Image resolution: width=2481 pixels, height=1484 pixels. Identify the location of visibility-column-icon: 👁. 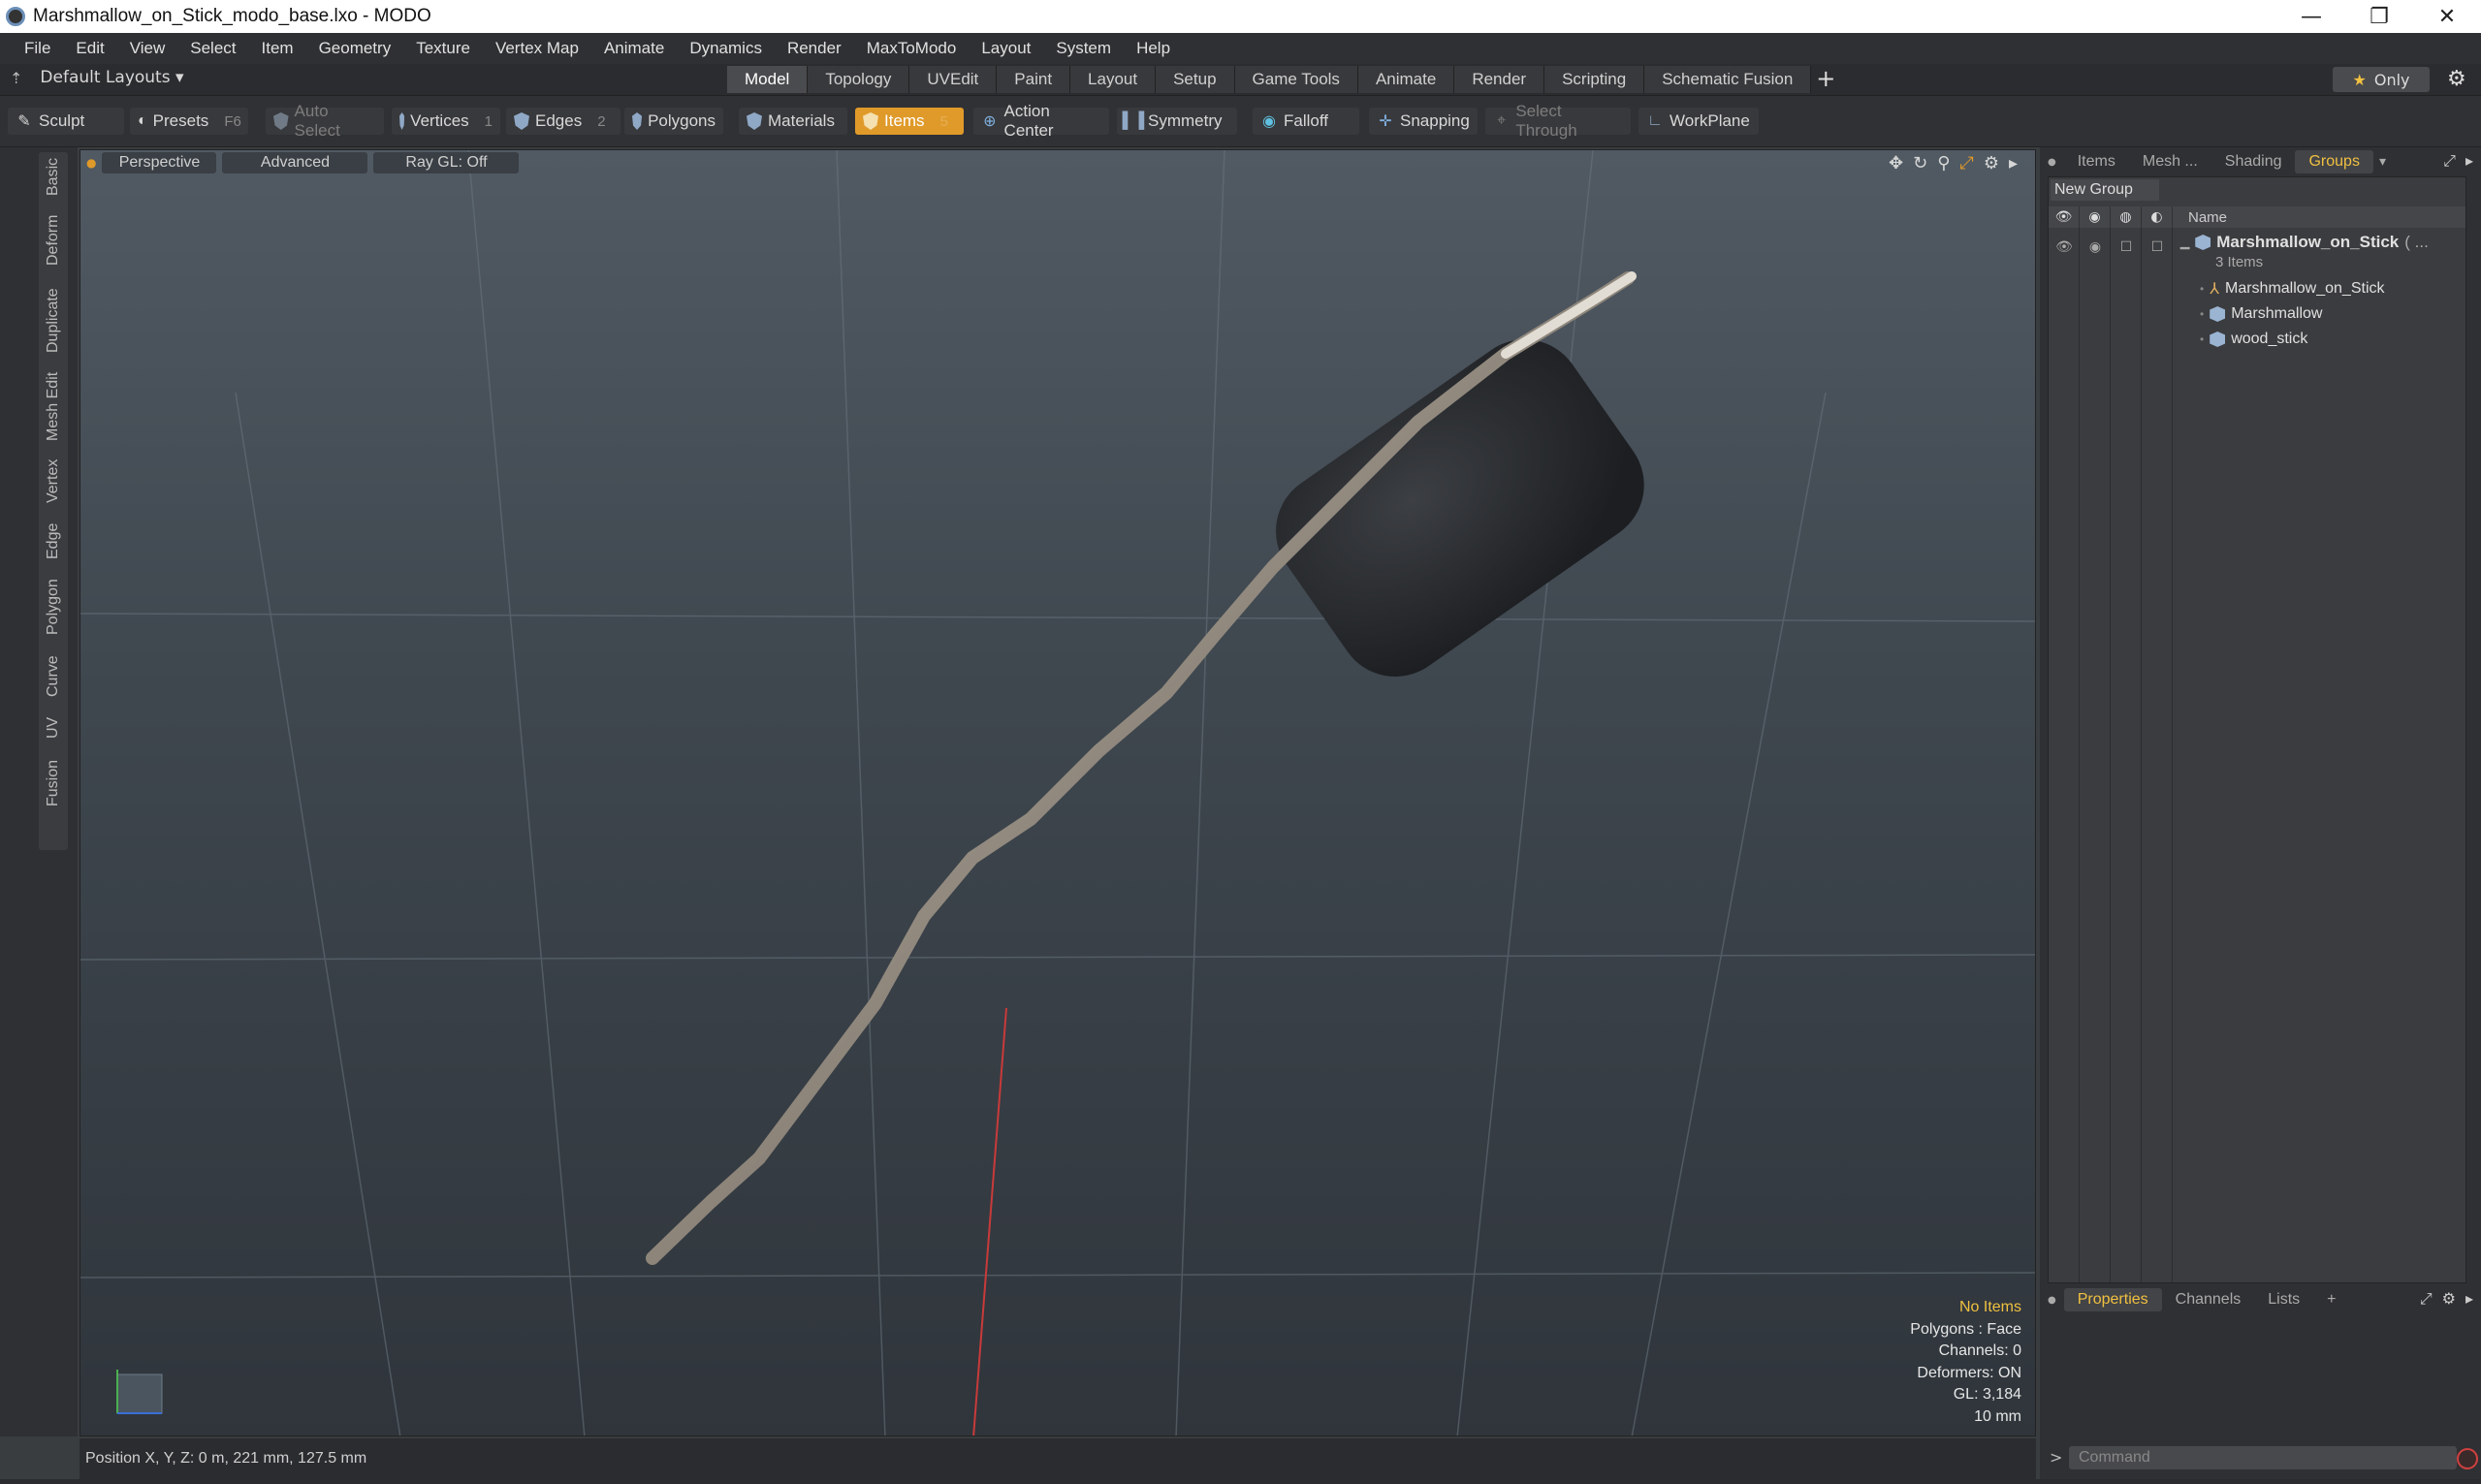
(2064, 217).